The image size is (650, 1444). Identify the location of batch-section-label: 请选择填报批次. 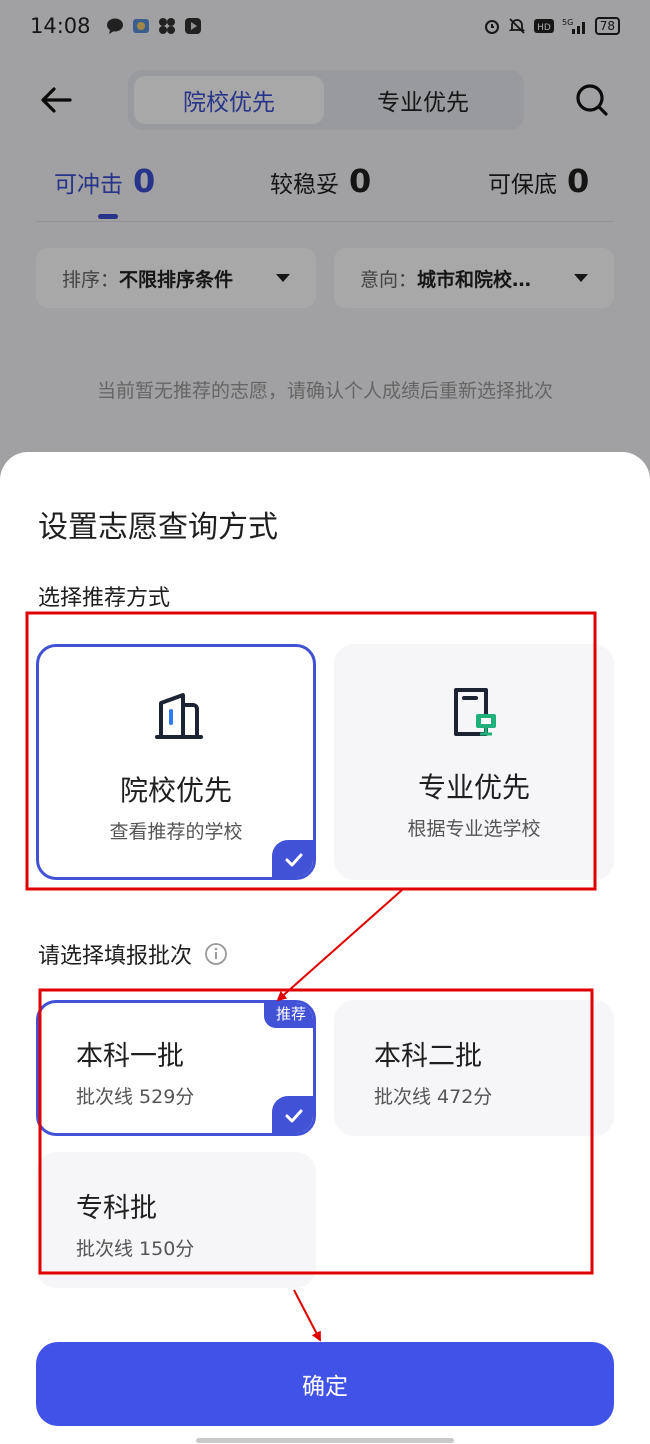
(133, 954).